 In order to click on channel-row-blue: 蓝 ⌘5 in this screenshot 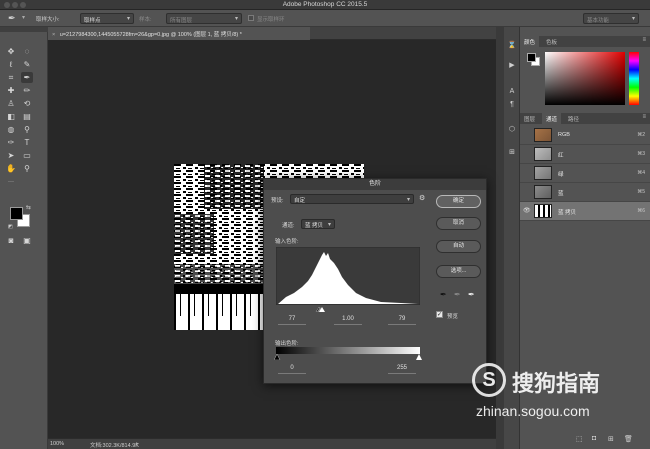, I will do `click(585, 192)`.